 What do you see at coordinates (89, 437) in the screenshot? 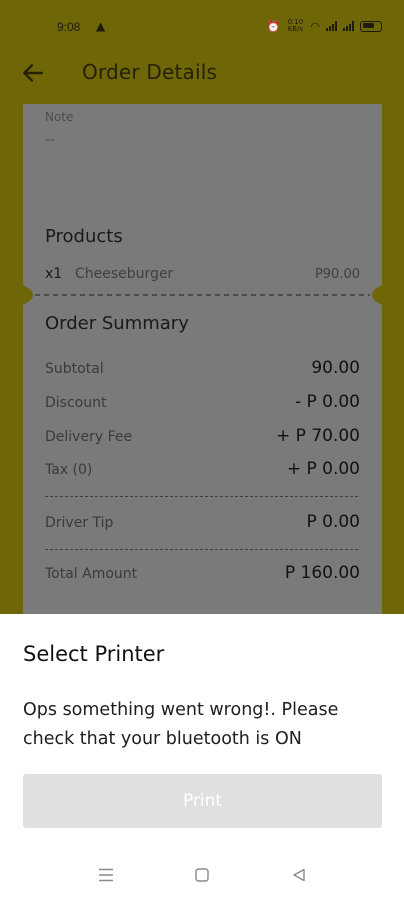
I see `delivery-fee-label: Delivery Fee` at bounding box center [89, 437].